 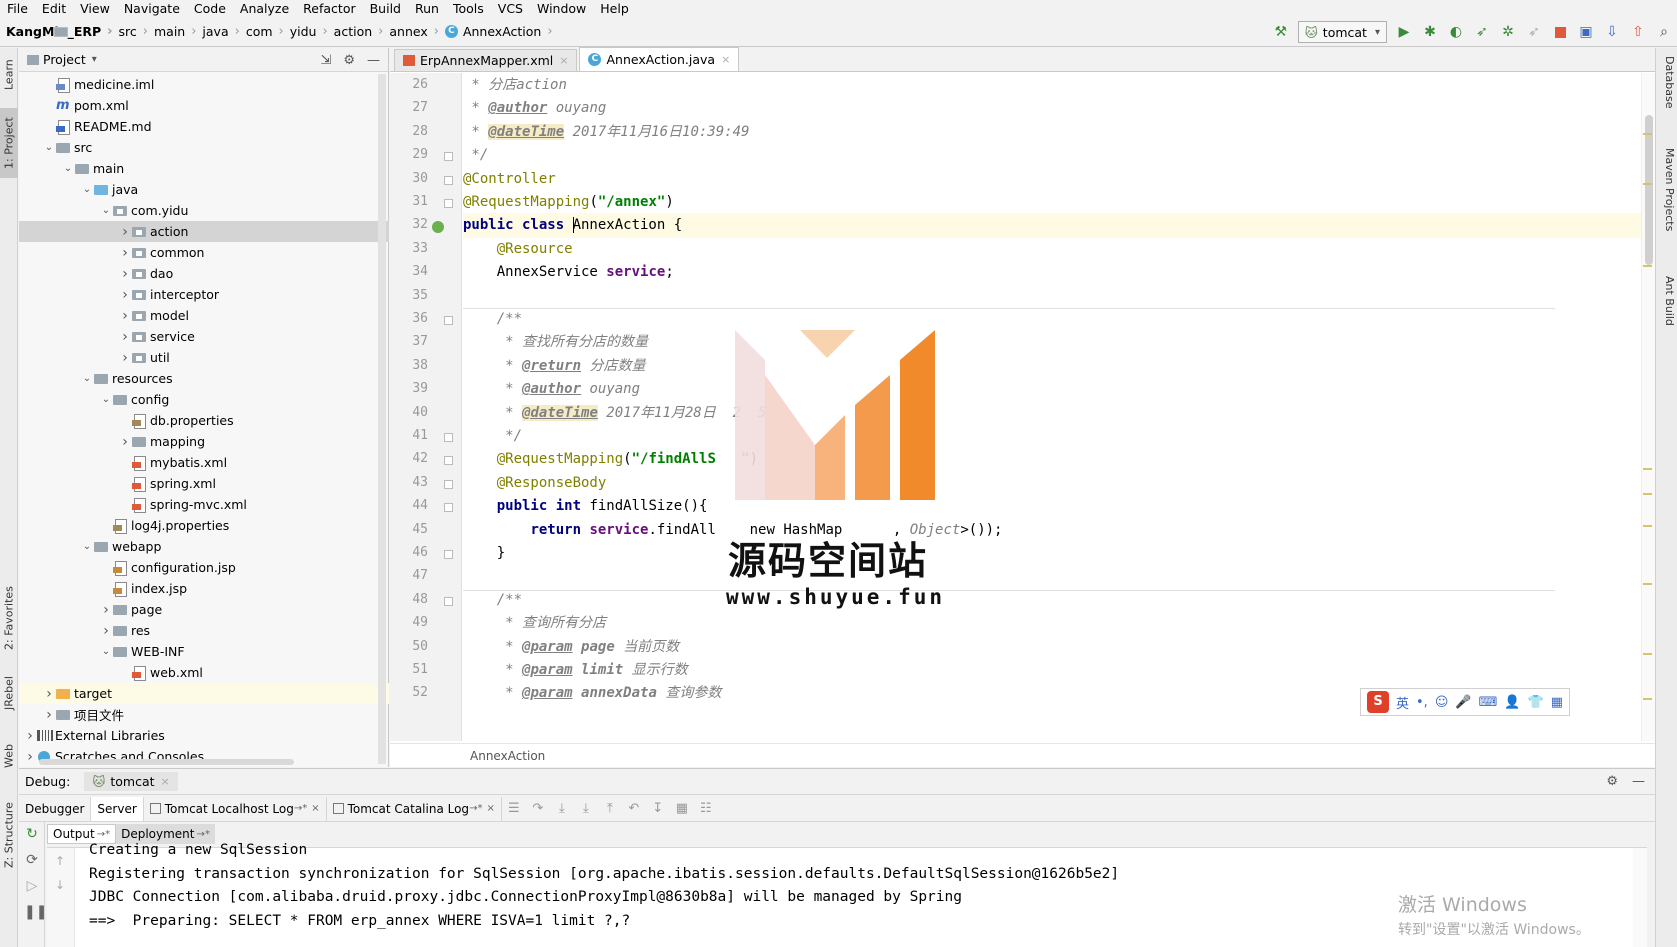 I want to click on project-horizontal-scrollbar, so click(x=166, y=762).